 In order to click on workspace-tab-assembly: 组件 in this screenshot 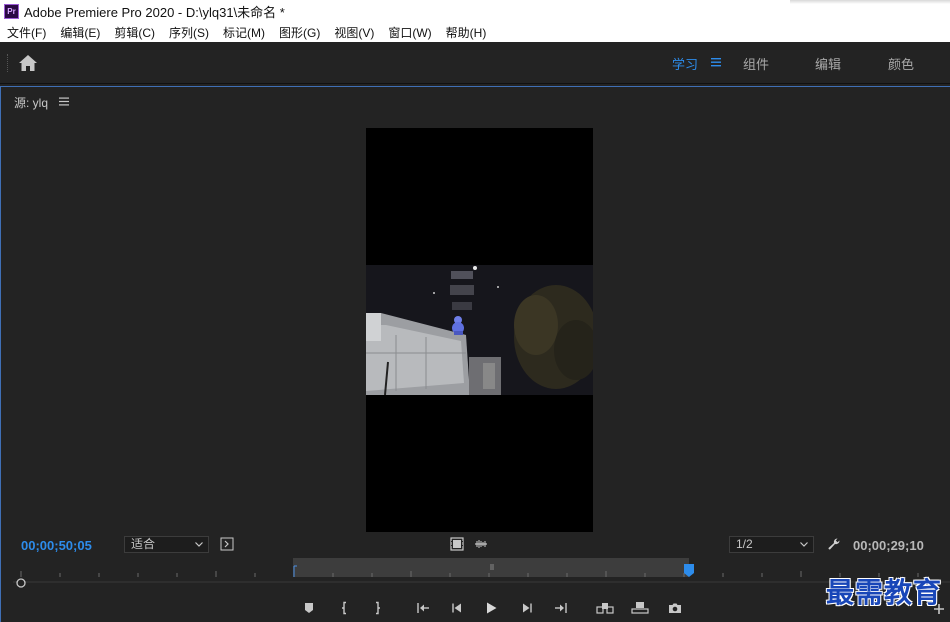, I will do `click(756, 63)`.